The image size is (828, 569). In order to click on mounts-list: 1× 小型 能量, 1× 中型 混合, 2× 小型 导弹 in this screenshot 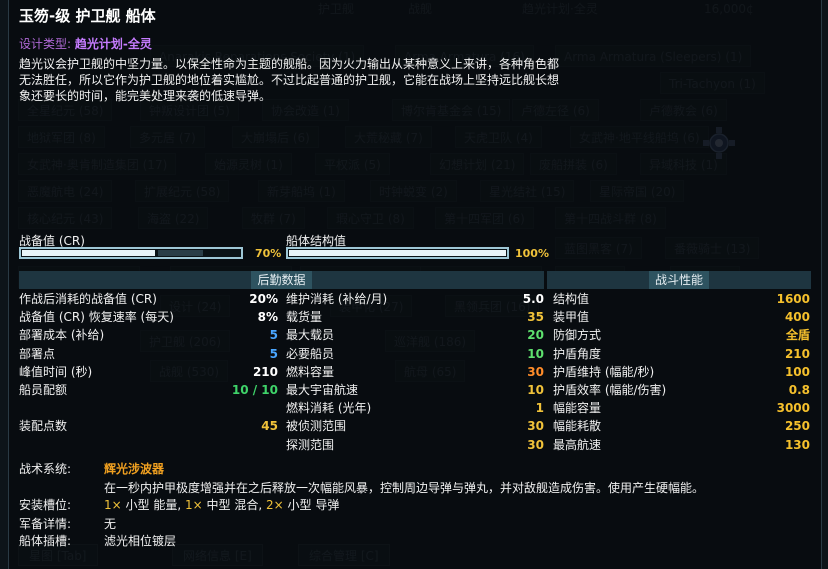, I will do `click(221, 504)`.